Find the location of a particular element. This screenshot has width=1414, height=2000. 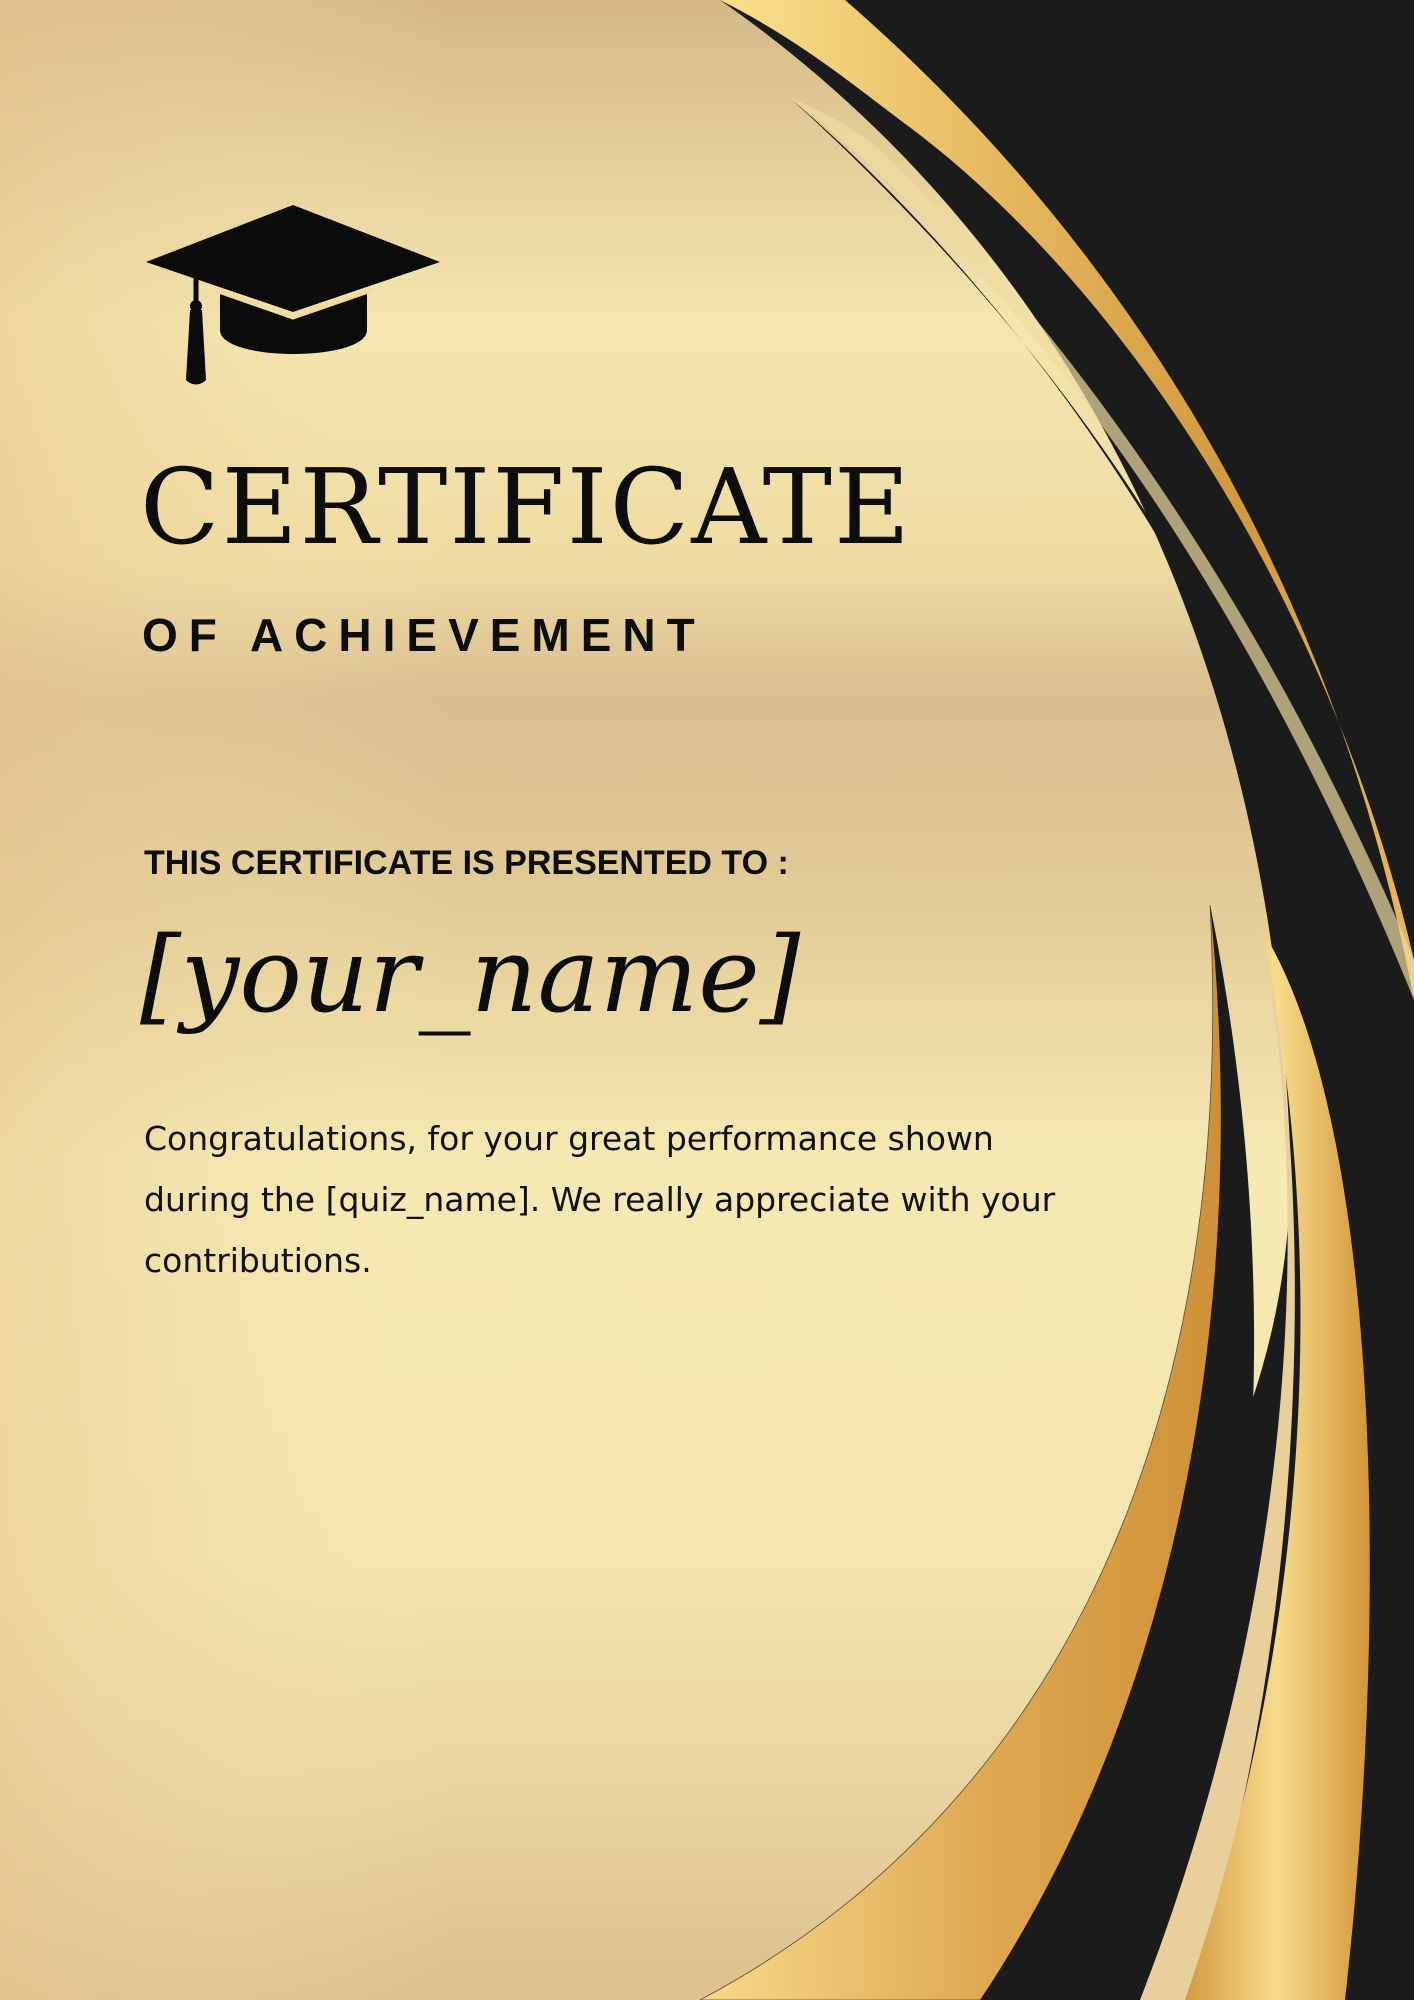

certificate-title: CERTIFICATE is located at coordinates (526, 507).